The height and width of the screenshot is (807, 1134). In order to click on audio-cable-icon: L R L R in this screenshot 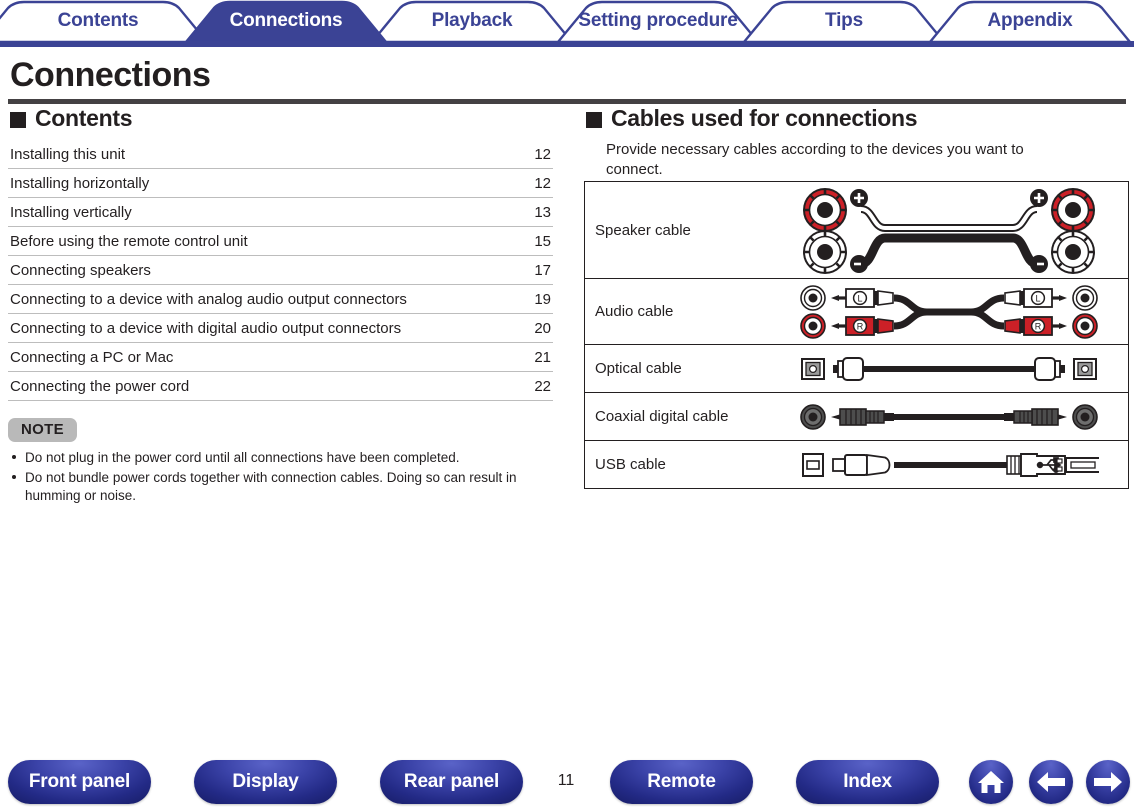, I will do `click(949, 312)`.